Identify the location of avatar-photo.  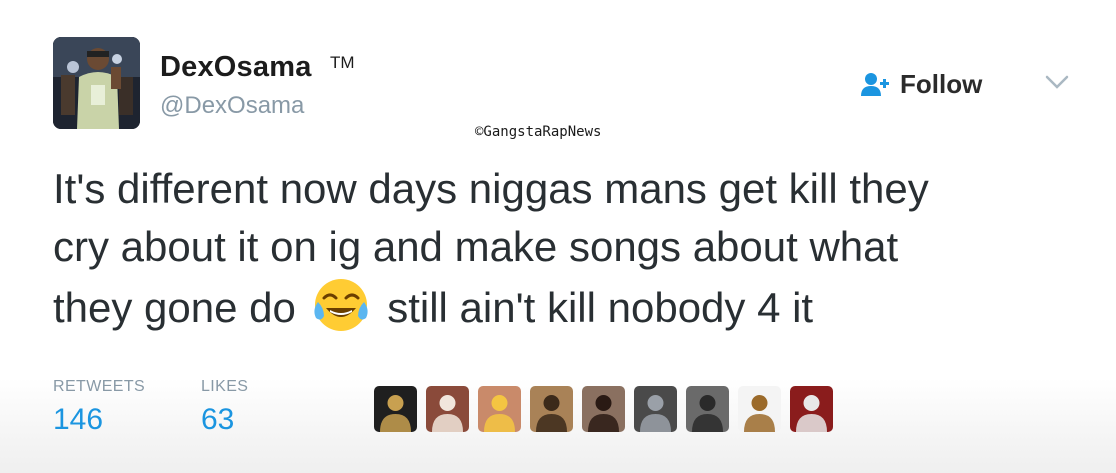
(96, 83).